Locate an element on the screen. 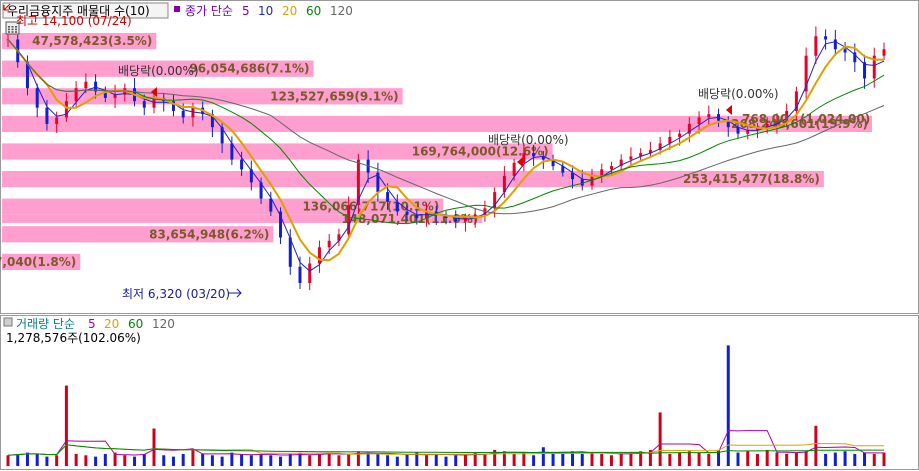 The width and height of the screenshot is (919, 471). profile-label: 96,054,686(7.1%) is located at coordinates (249, 69).